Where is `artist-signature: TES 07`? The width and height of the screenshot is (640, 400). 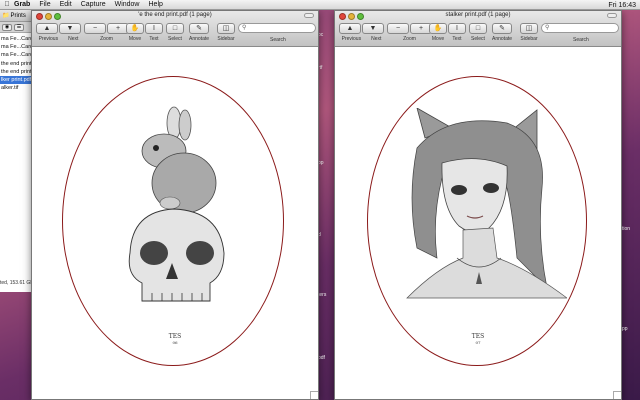 artist-signature: TES 07 is located at coordinates (478, 339).